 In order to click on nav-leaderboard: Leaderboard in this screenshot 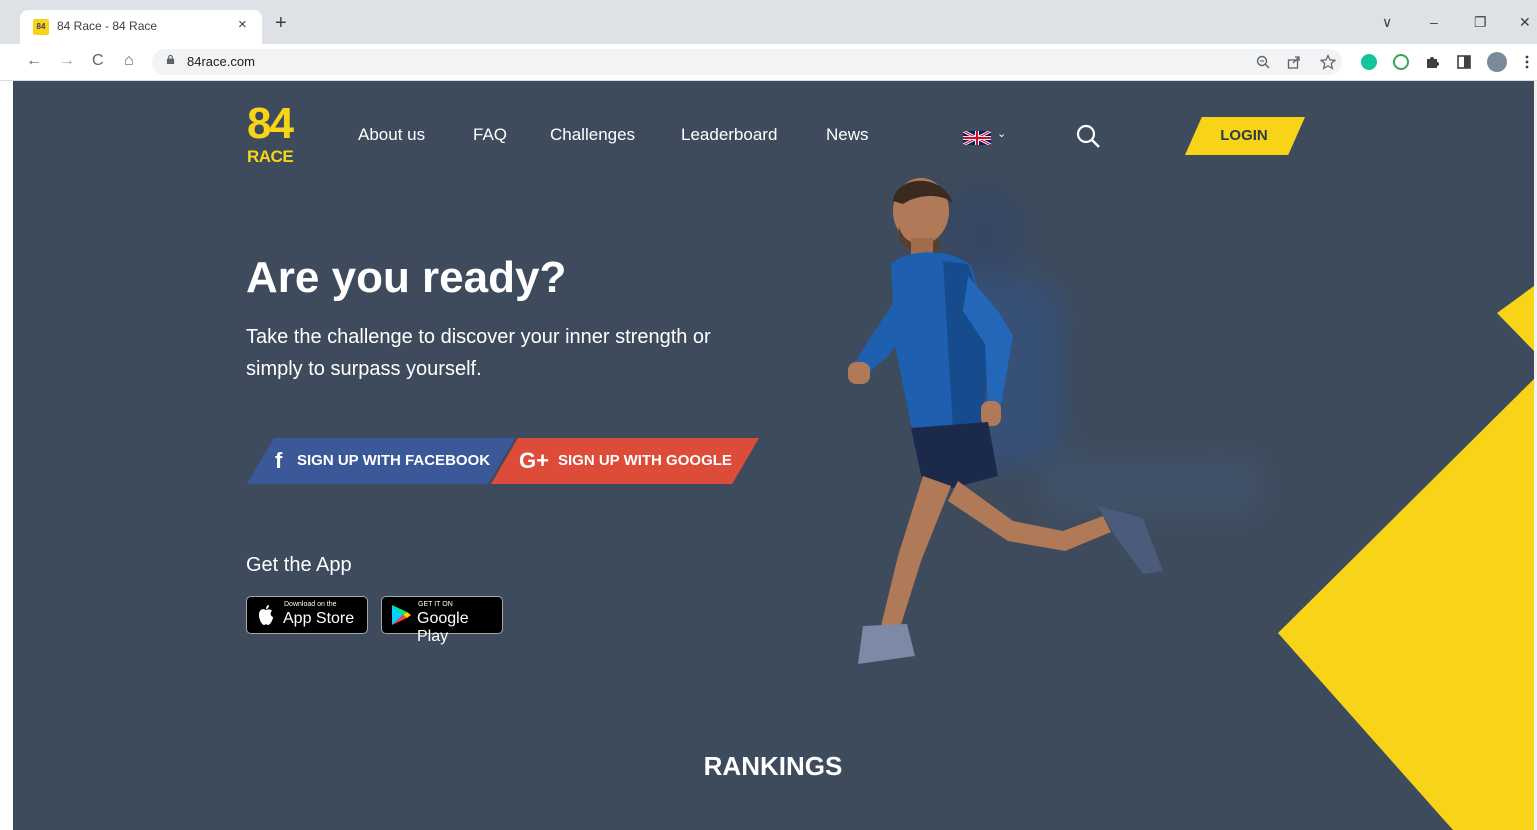, I will do `click(729, 135)`.